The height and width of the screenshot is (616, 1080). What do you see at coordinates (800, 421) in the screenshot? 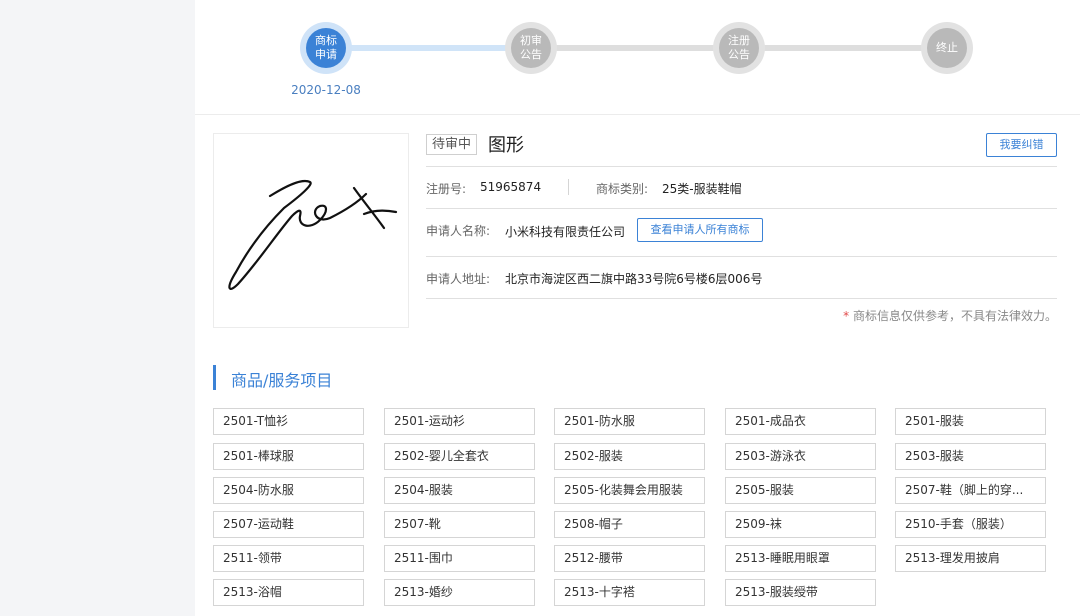
I see `goods-item: 2501-成品衣` at bounding box center [800, 421].